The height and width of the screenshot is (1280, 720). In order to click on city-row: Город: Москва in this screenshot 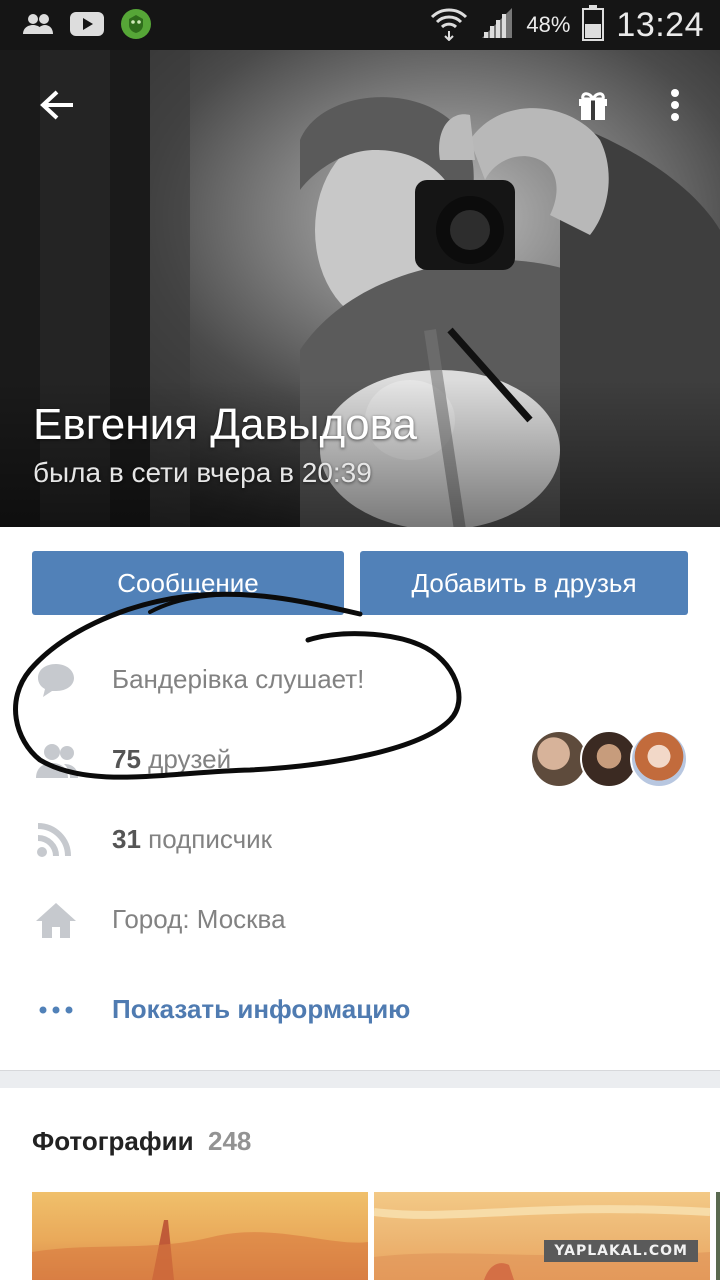, I will do `click(360, 920)`.